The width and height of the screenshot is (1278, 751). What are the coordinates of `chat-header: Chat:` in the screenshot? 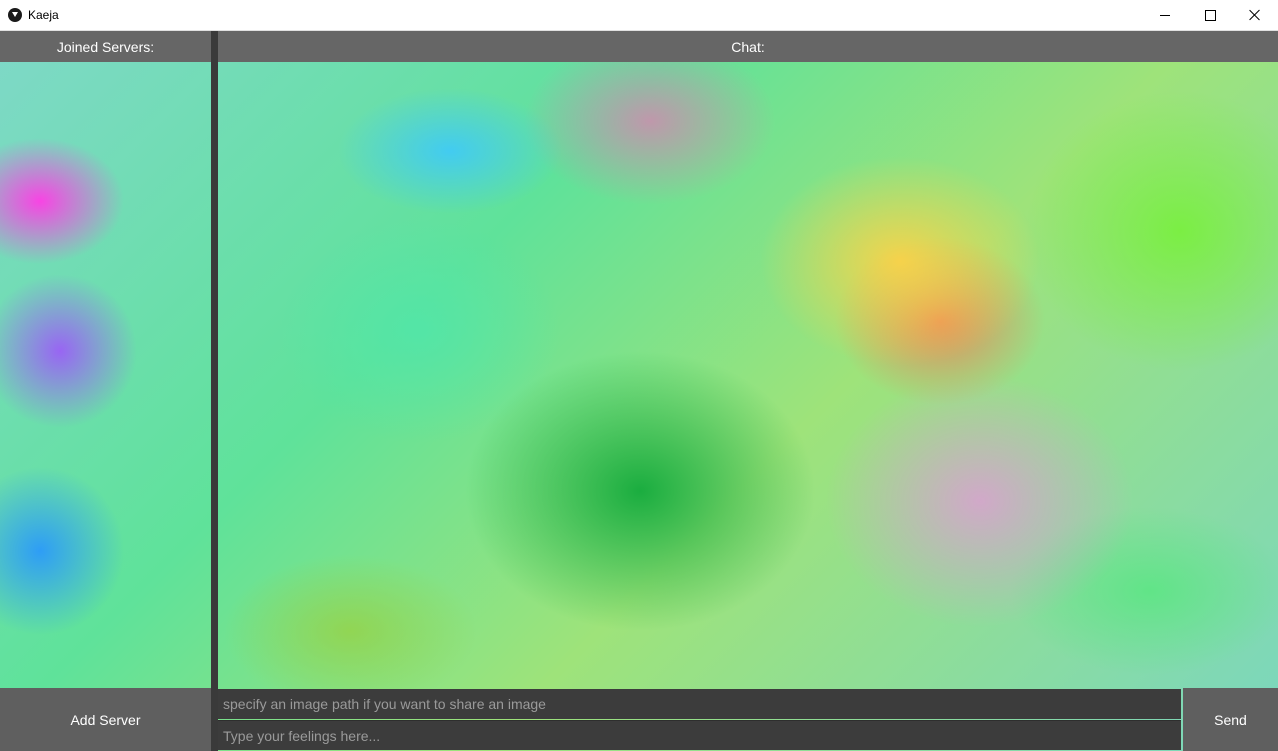 It's located at (748, 46).